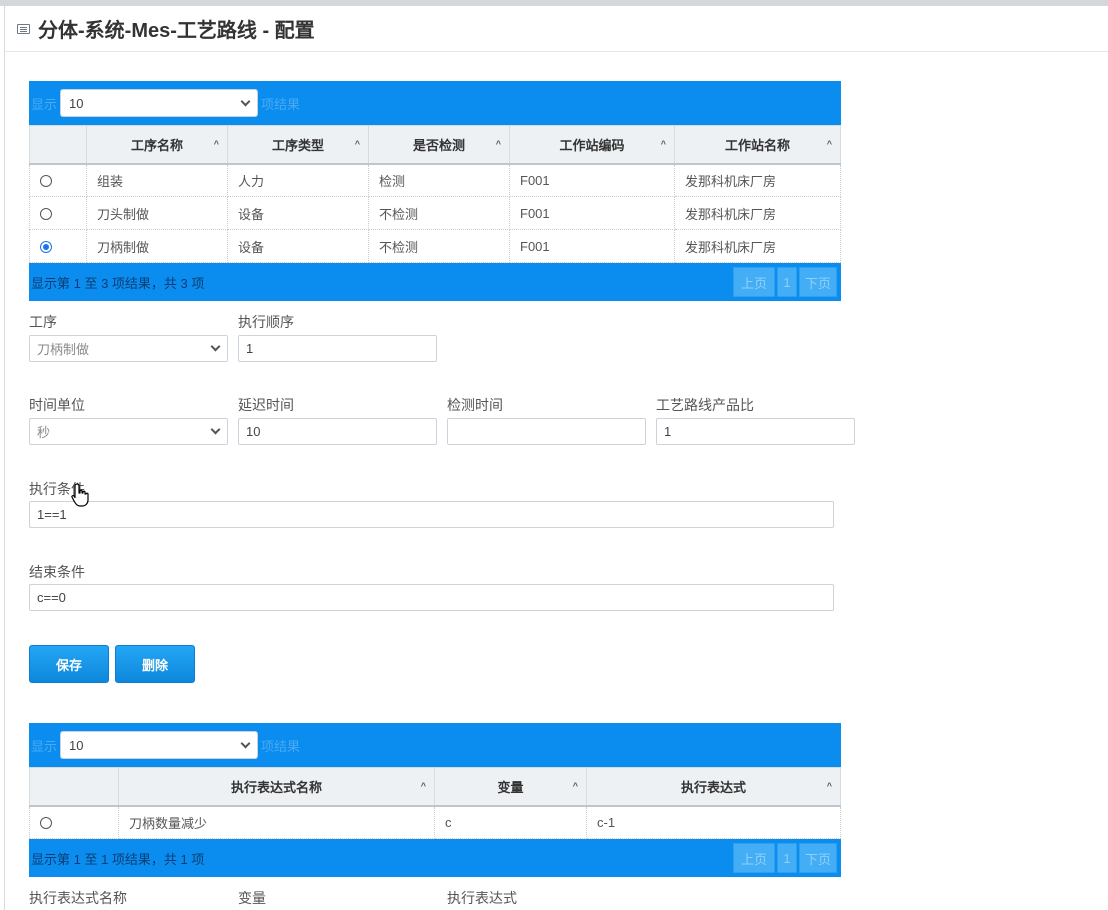  What do you see at coordinates (118, 859) in the screenshot?
I see `pagination-info: 显示第 1 至 1 项结果，共 1 项` at bounding box center [118, 859].